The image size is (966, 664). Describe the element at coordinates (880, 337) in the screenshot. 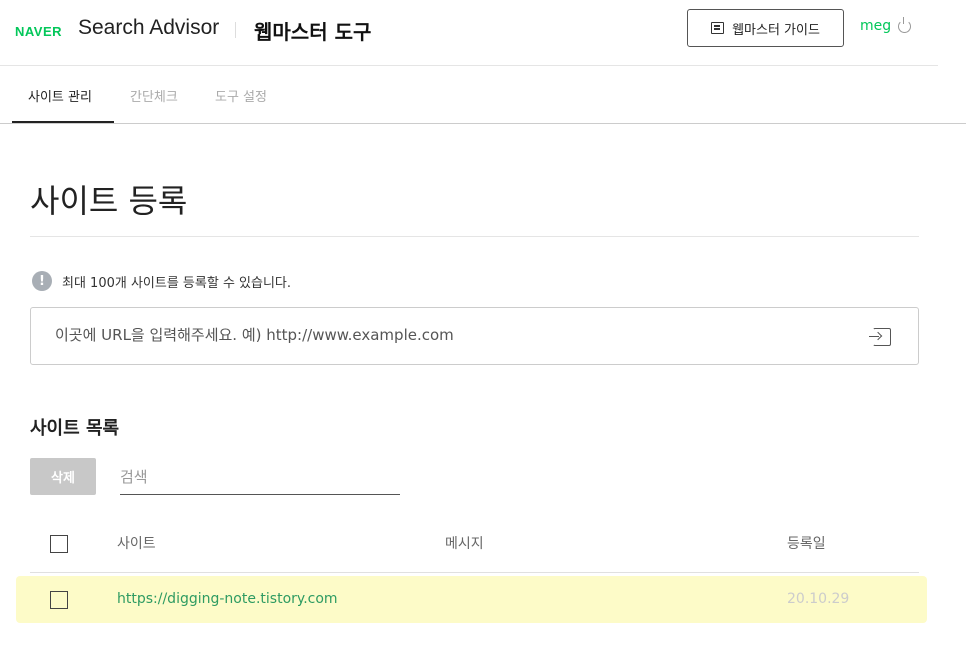

I see `submit-enter-icon` at that location.